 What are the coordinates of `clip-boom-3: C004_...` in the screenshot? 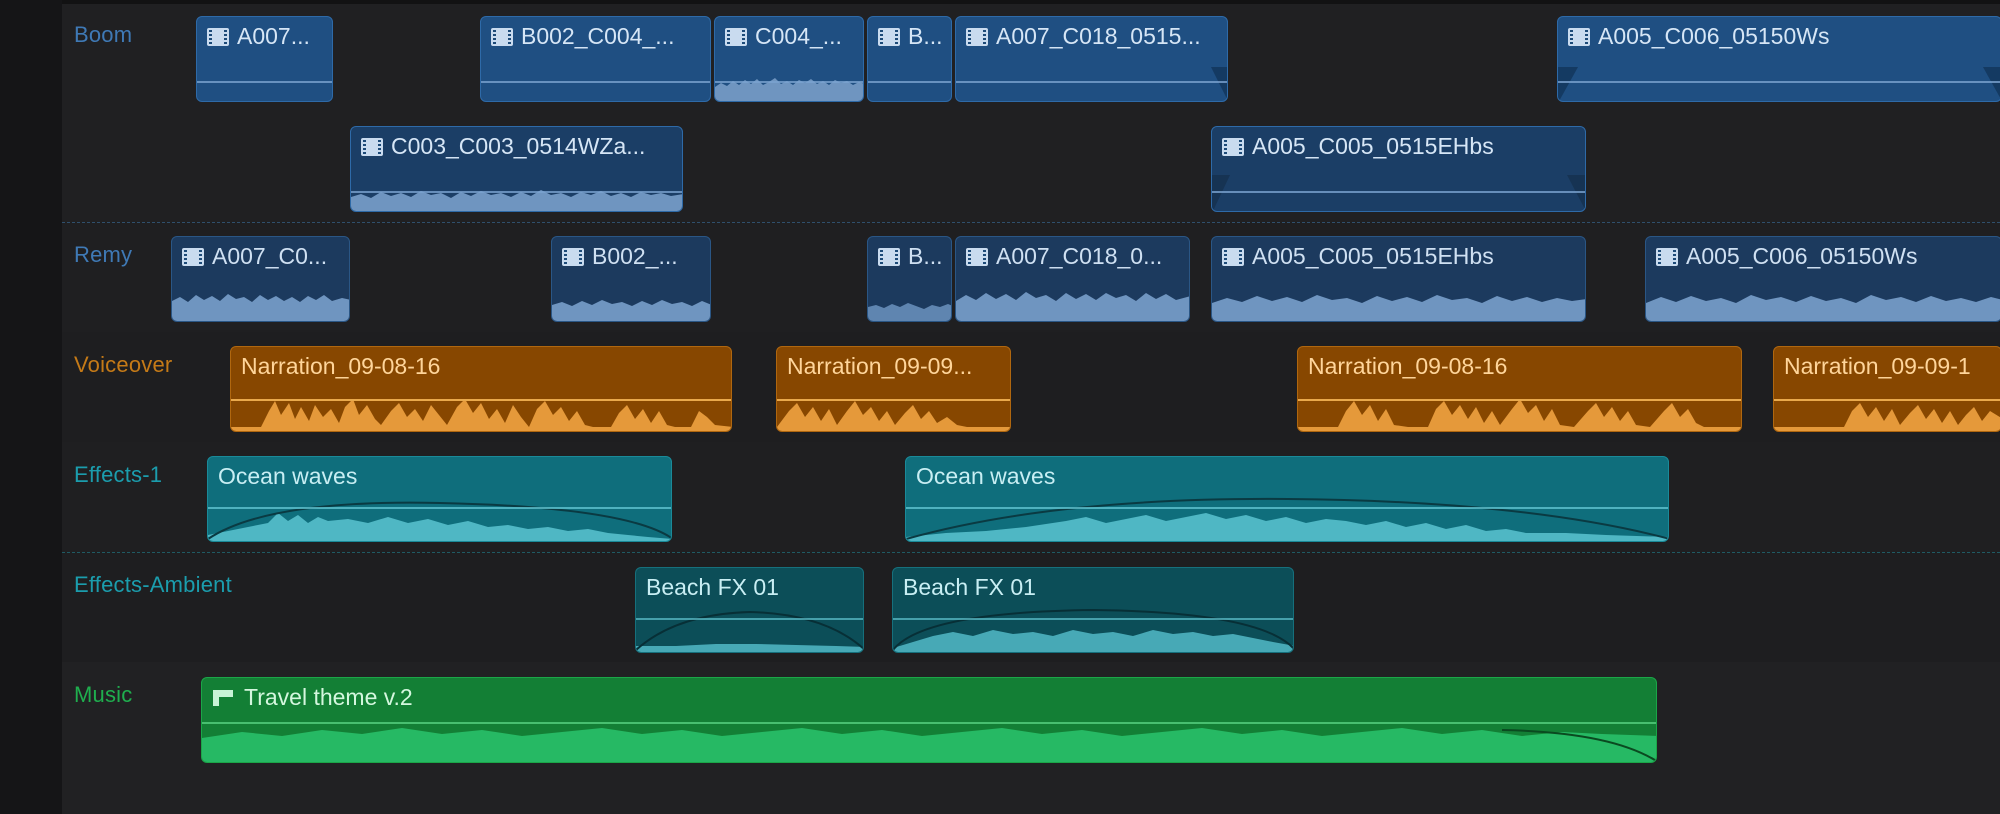 It's located at (789, 59).